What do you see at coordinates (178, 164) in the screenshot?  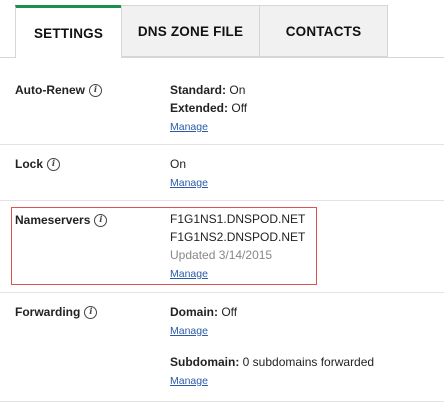 I see `lock-status: On` at bounding box center [178, 164].